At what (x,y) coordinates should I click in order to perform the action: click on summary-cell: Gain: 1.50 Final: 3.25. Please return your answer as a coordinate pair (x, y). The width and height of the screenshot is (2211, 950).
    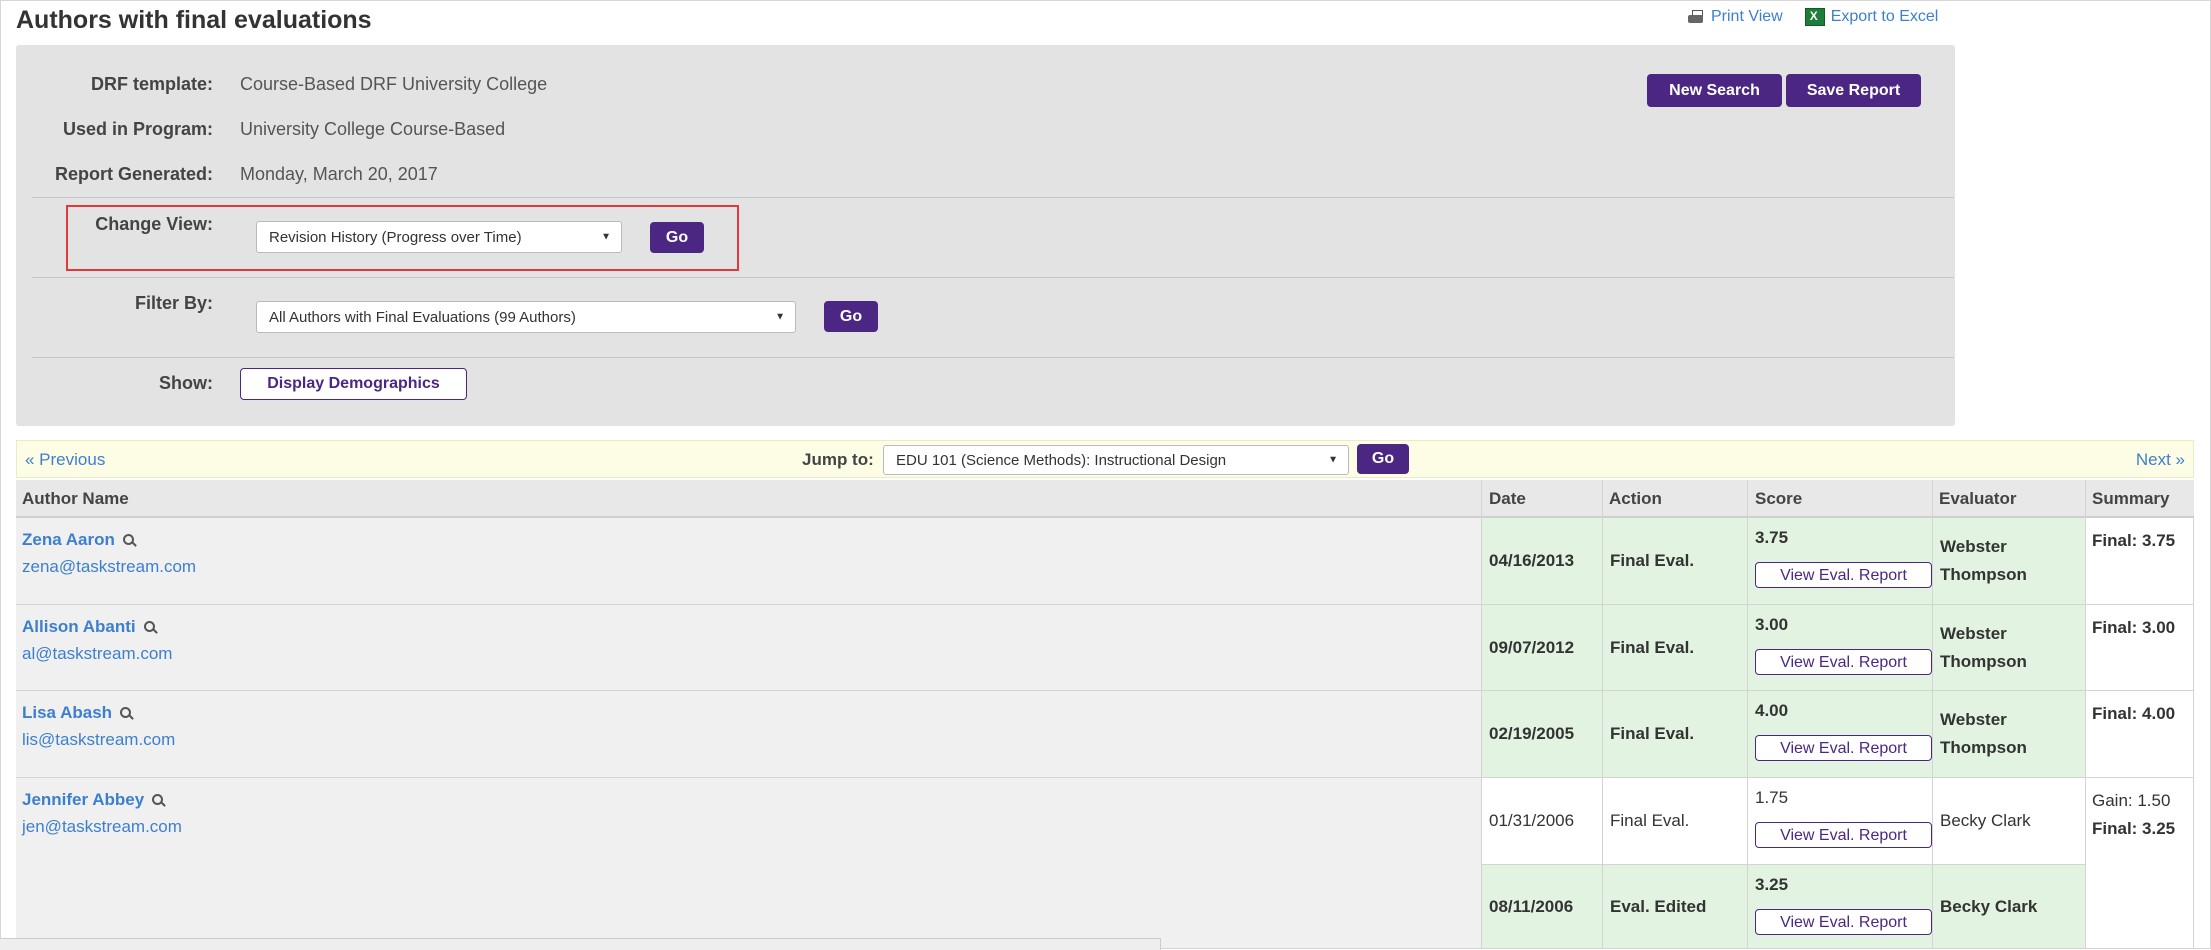
    Looking at the image, I should click on (2139, 863).